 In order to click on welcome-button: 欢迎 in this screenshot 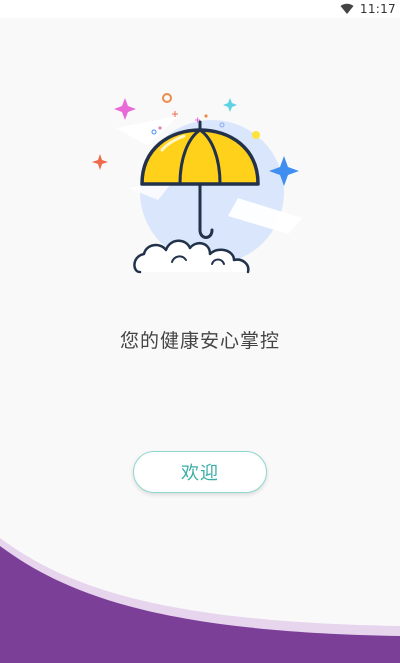, I will do `click(200, 472)`.